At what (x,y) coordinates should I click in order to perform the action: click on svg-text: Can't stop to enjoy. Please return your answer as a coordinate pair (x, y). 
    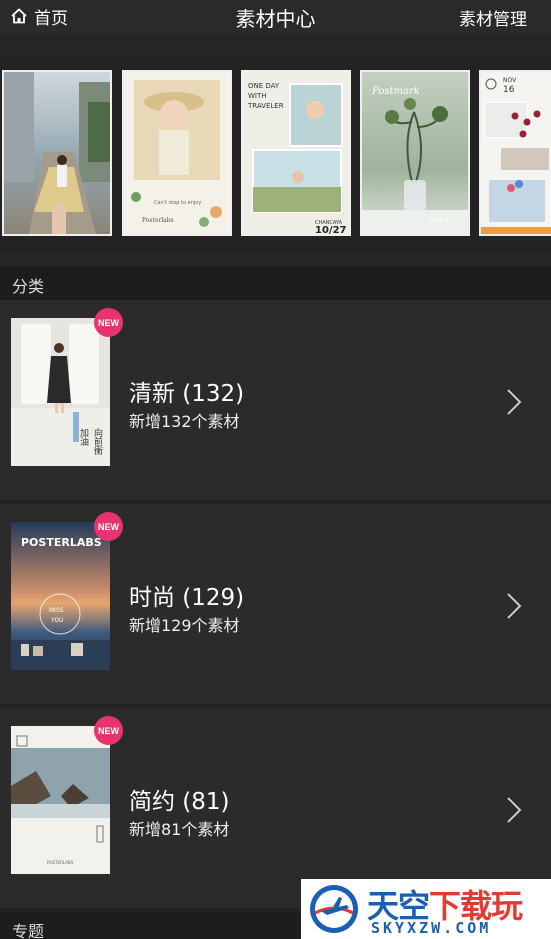
    Looking at the image, I should click on (177, 203).